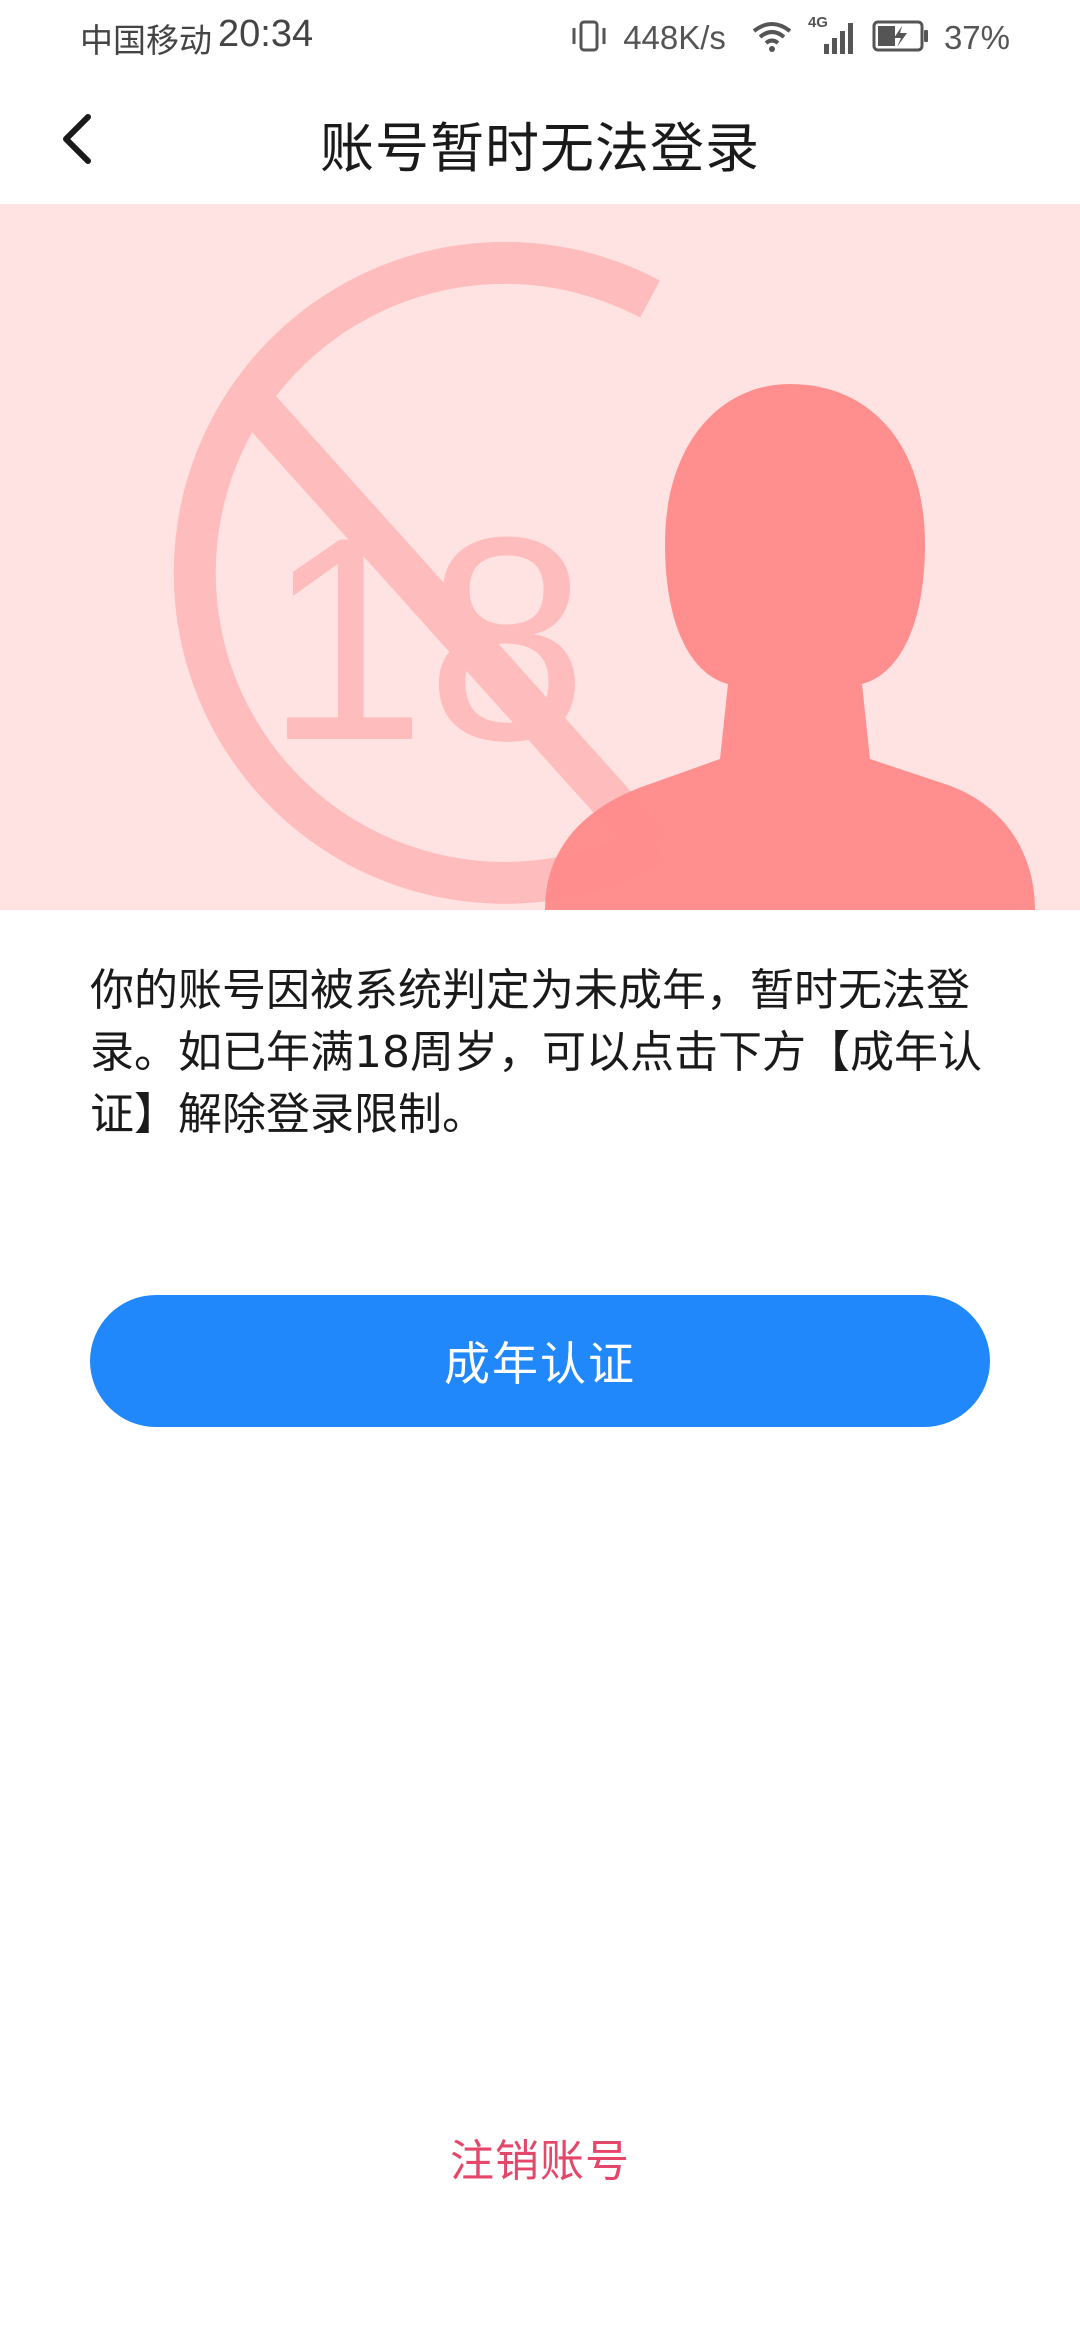  Describe the element at coordinates (146, 40) in the screenshot. I see `carrier-name: 中国移动` at that location.